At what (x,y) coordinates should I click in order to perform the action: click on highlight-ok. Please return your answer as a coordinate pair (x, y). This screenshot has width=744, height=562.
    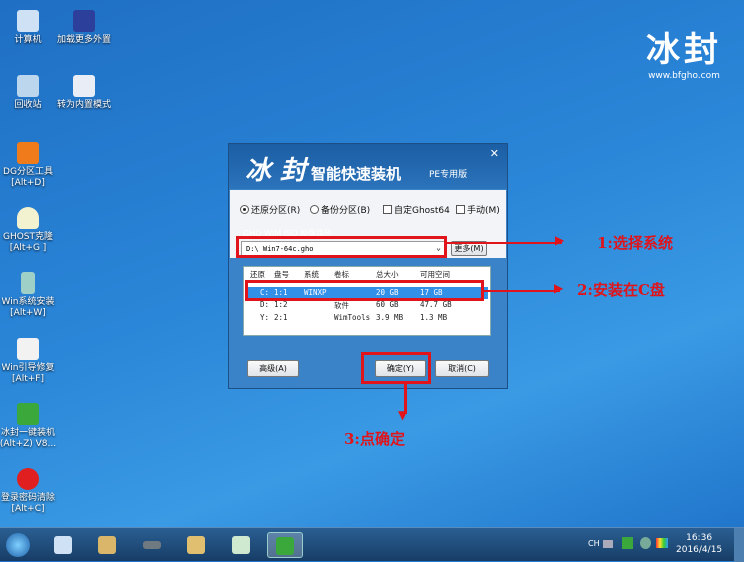
    Looking at the image, I should click on (396, 368).